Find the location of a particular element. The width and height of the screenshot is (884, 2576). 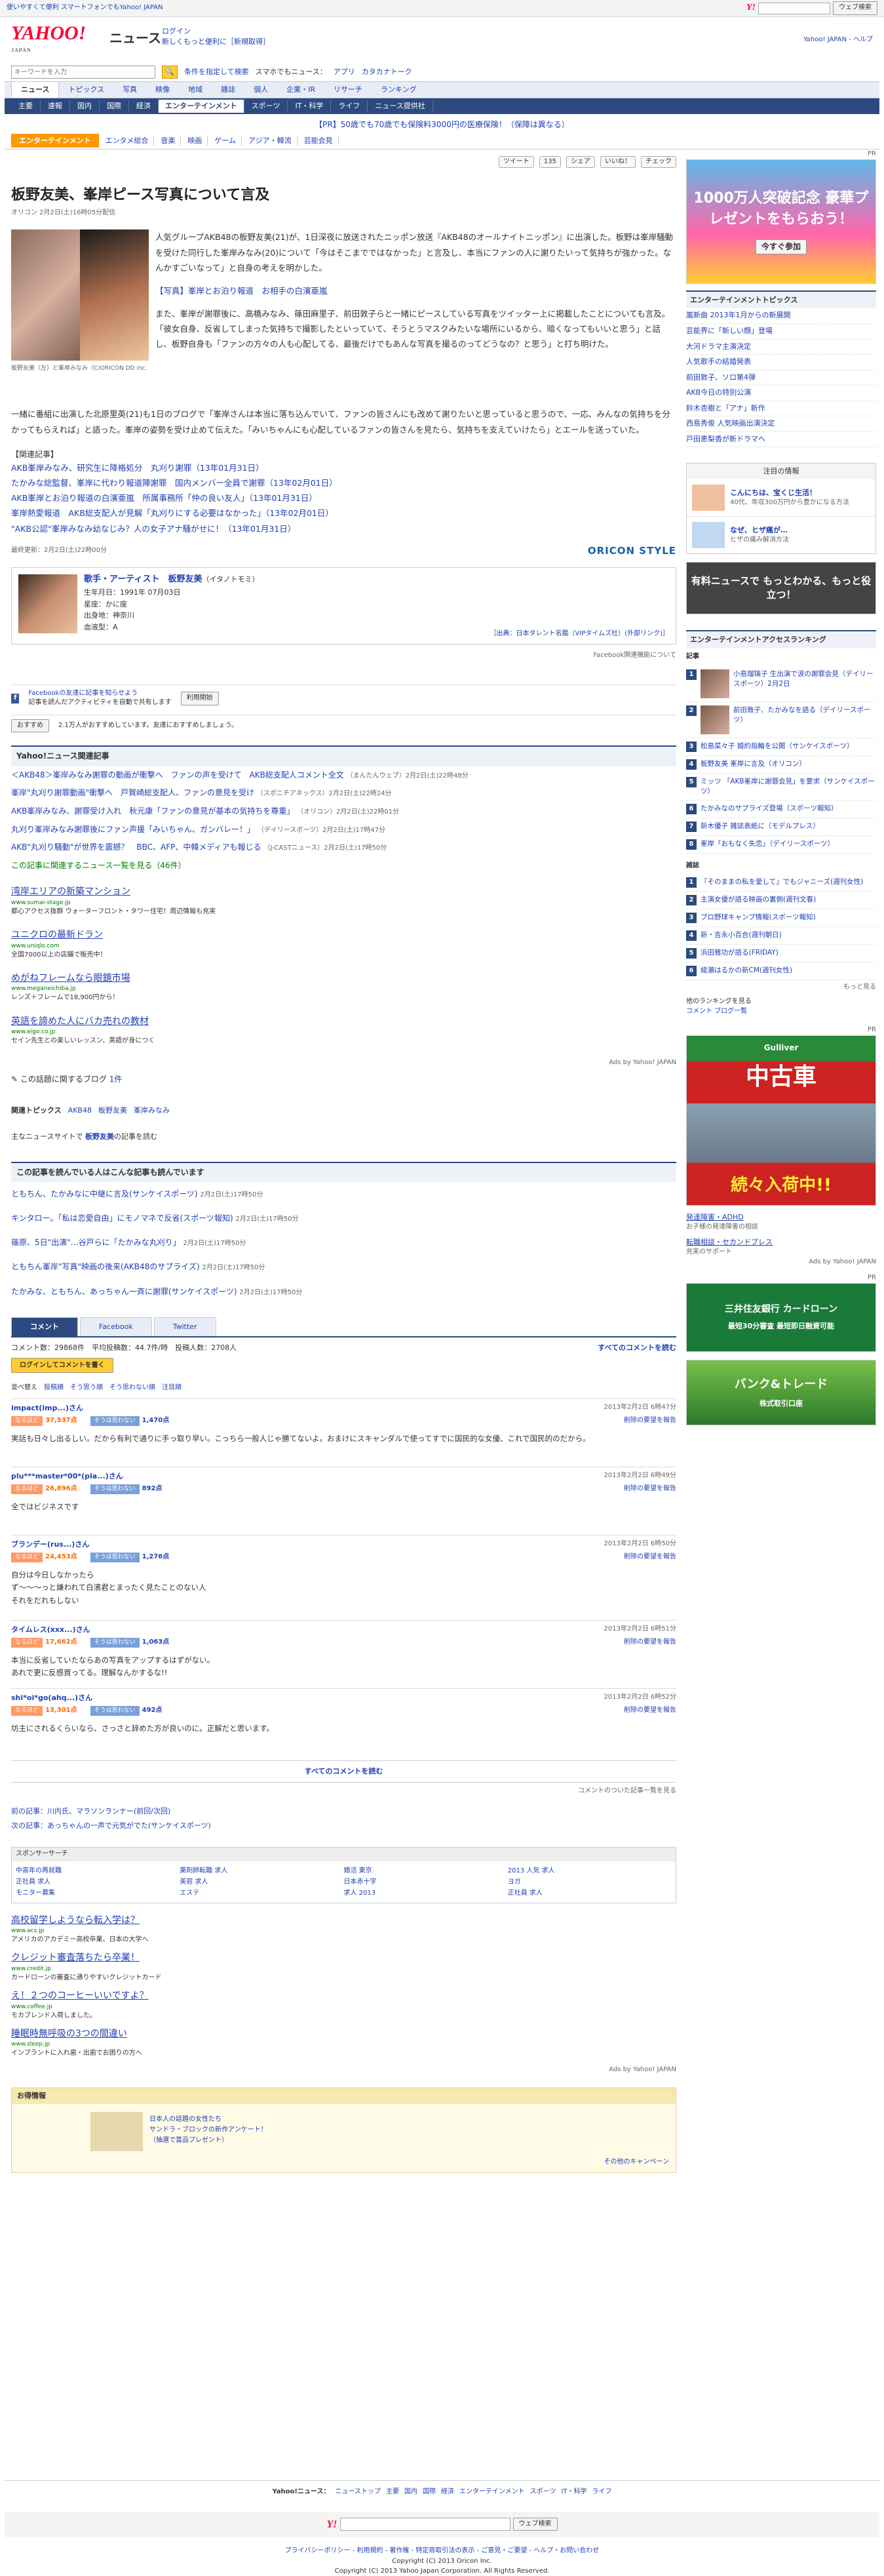

side-ad-link: 発達障害・ADHD is located at coordinates (781, 1217).